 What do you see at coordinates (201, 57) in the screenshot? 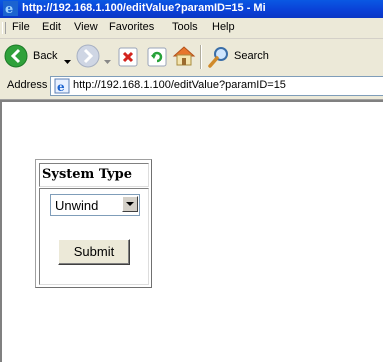
I see `toolbar-separator` at bounding box center [201, 57].